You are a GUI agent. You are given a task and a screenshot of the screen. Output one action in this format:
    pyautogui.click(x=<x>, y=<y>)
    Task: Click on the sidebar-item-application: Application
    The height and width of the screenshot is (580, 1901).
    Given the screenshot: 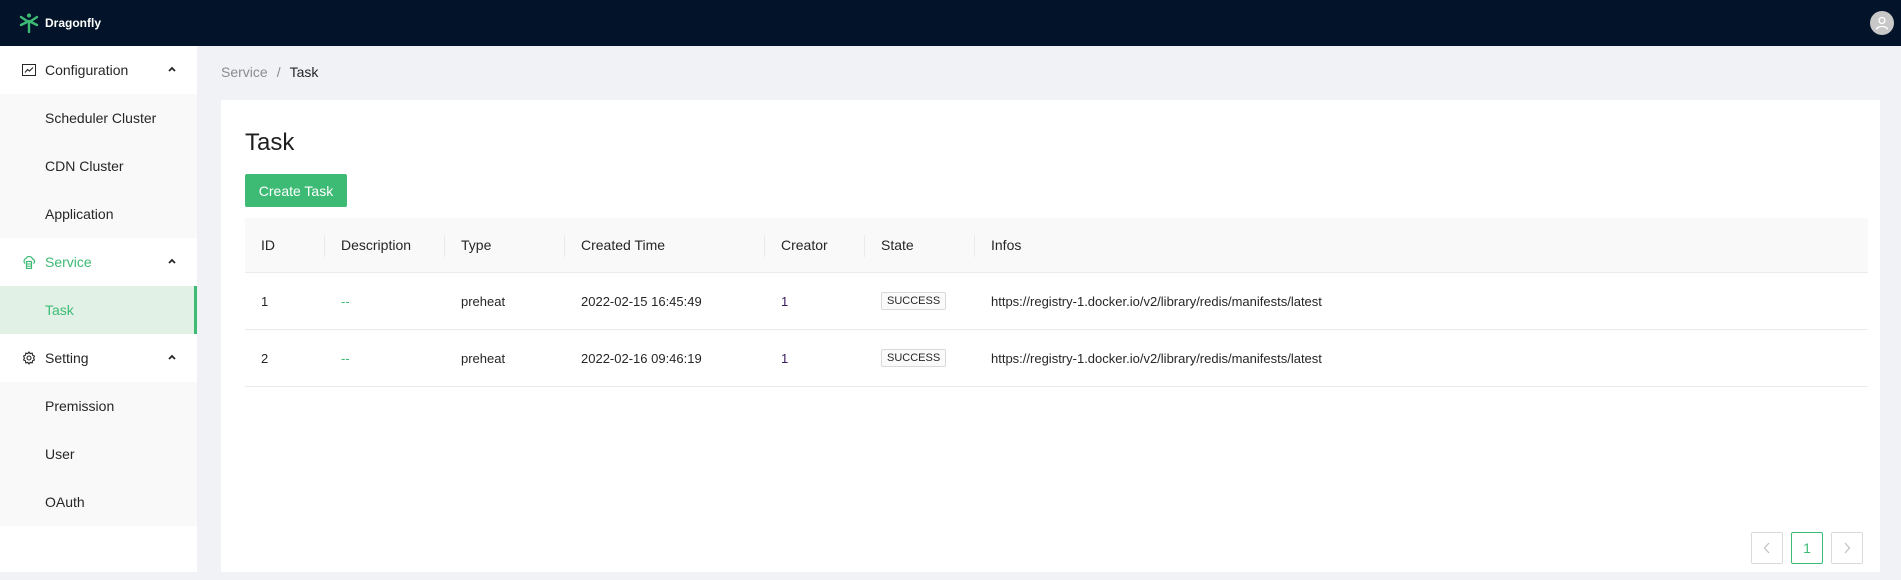 What is the action you would take?
    pyautogui.click(x=98, y=214)
    